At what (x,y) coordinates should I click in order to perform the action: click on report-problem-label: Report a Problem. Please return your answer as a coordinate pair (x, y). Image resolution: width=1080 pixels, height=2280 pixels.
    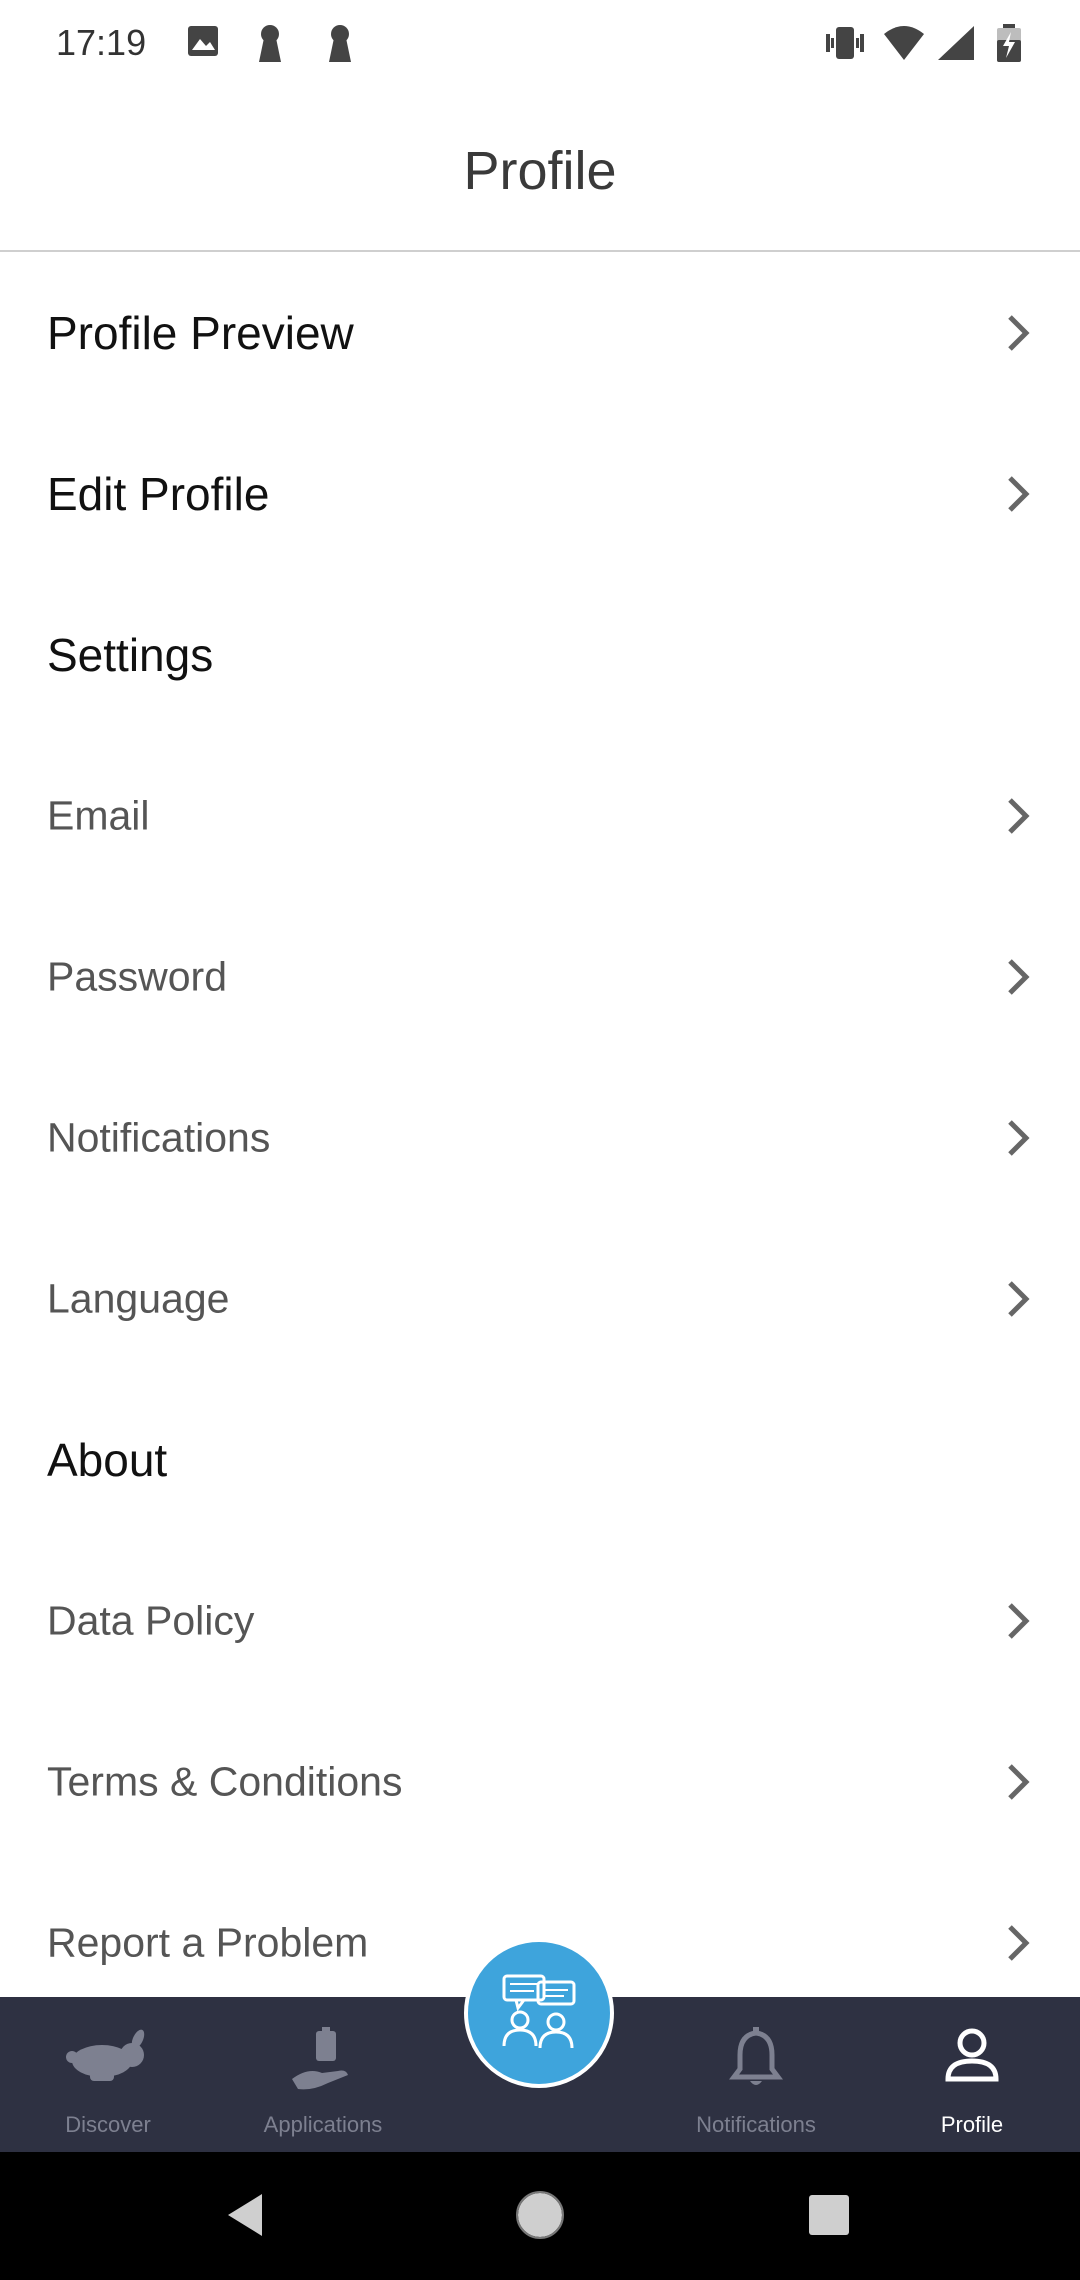
    Looking at the image, I should click on (208, 1942).